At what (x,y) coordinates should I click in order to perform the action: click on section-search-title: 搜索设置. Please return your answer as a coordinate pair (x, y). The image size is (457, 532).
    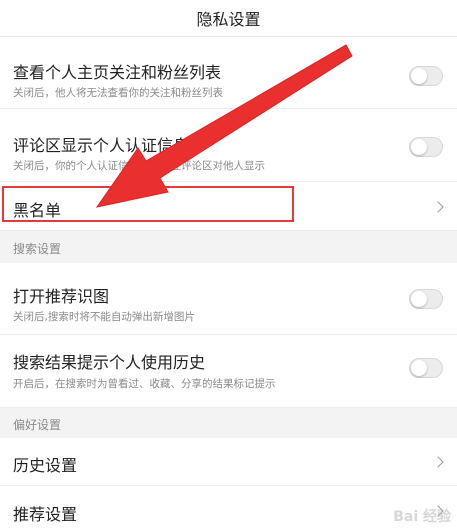
    Looking at the image, I should click on (37, 249).